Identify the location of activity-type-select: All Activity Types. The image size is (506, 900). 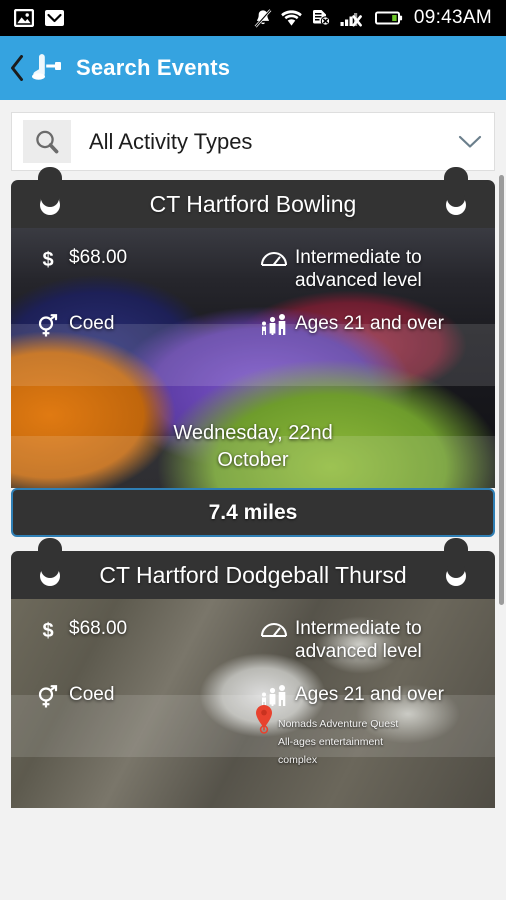
(253, 141).